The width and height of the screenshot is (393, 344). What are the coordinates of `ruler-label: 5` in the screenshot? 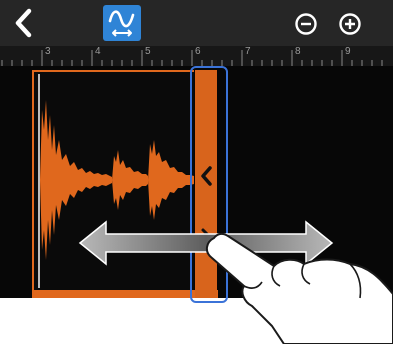 It's located at (148, 51).